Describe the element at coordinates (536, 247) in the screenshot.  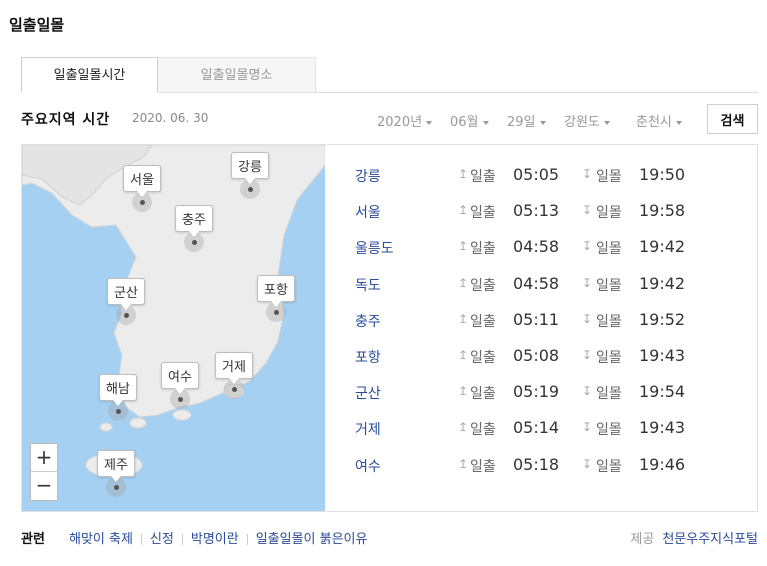
I see `sunrise-time: 04:58` at that location.